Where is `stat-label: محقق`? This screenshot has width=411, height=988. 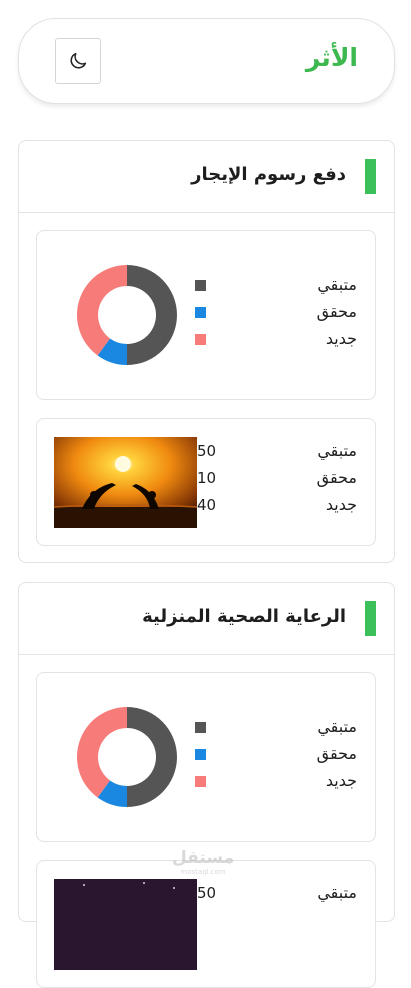
stat-label: محقق is located at coordinates (336, 477).